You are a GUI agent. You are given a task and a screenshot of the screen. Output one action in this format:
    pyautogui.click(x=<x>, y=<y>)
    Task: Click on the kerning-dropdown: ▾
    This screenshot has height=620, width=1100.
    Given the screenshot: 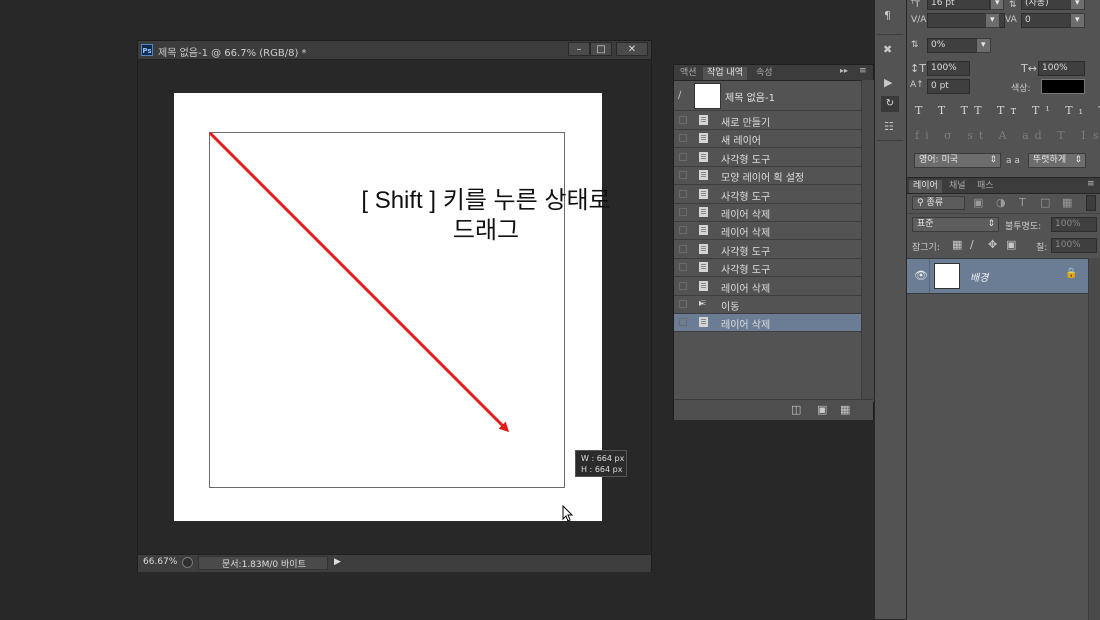 What is the action you would take?
    pyautogui.click(x=992, y=20)
    